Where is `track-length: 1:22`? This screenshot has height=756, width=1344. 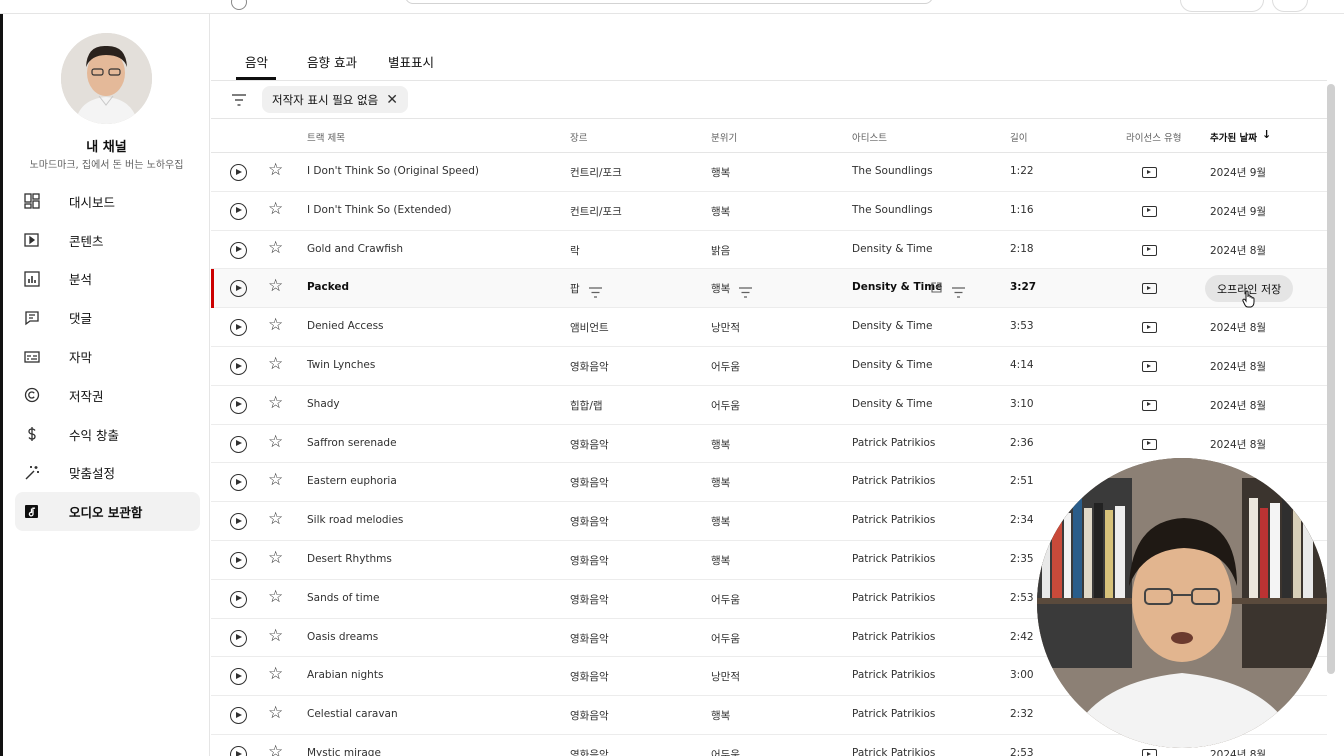 track-length: 1:22 is located at coordinates (1022, 171).